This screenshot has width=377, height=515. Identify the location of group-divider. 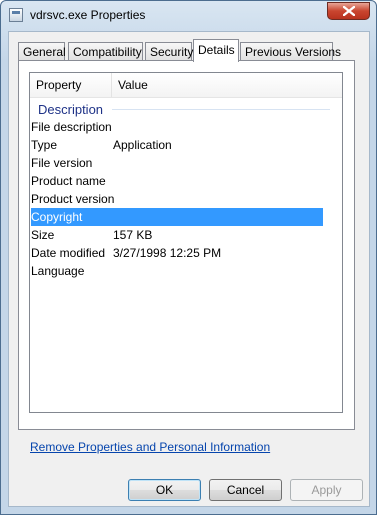
(221, 109).